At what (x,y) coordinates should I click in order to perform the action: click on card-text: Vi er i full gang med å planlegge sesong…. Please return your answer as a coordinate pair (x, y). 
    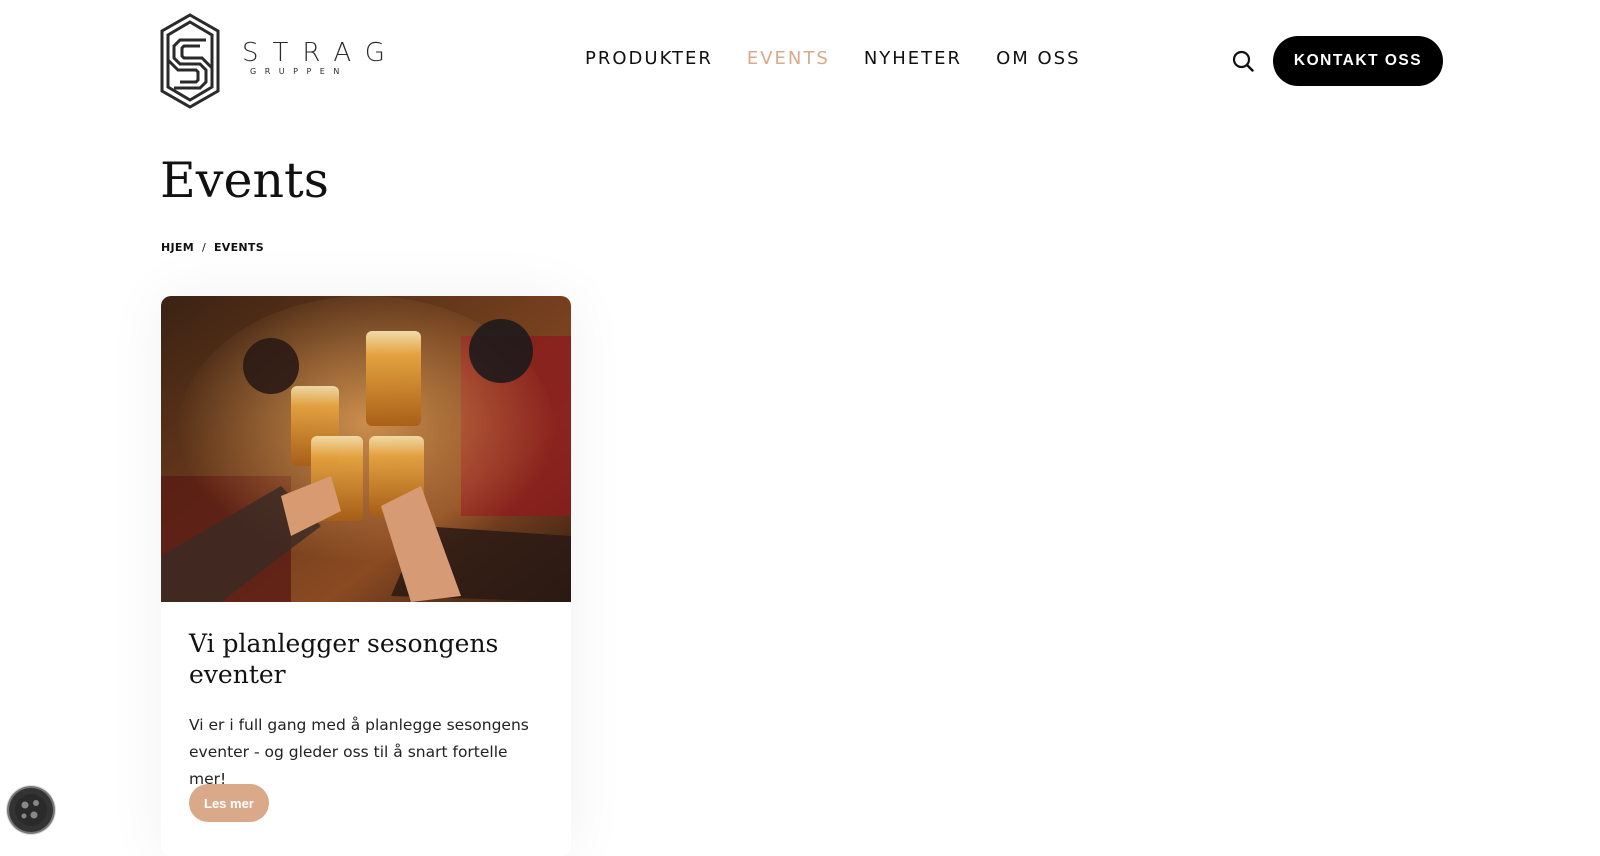
    Looking at the image, I should click on (359, 752).